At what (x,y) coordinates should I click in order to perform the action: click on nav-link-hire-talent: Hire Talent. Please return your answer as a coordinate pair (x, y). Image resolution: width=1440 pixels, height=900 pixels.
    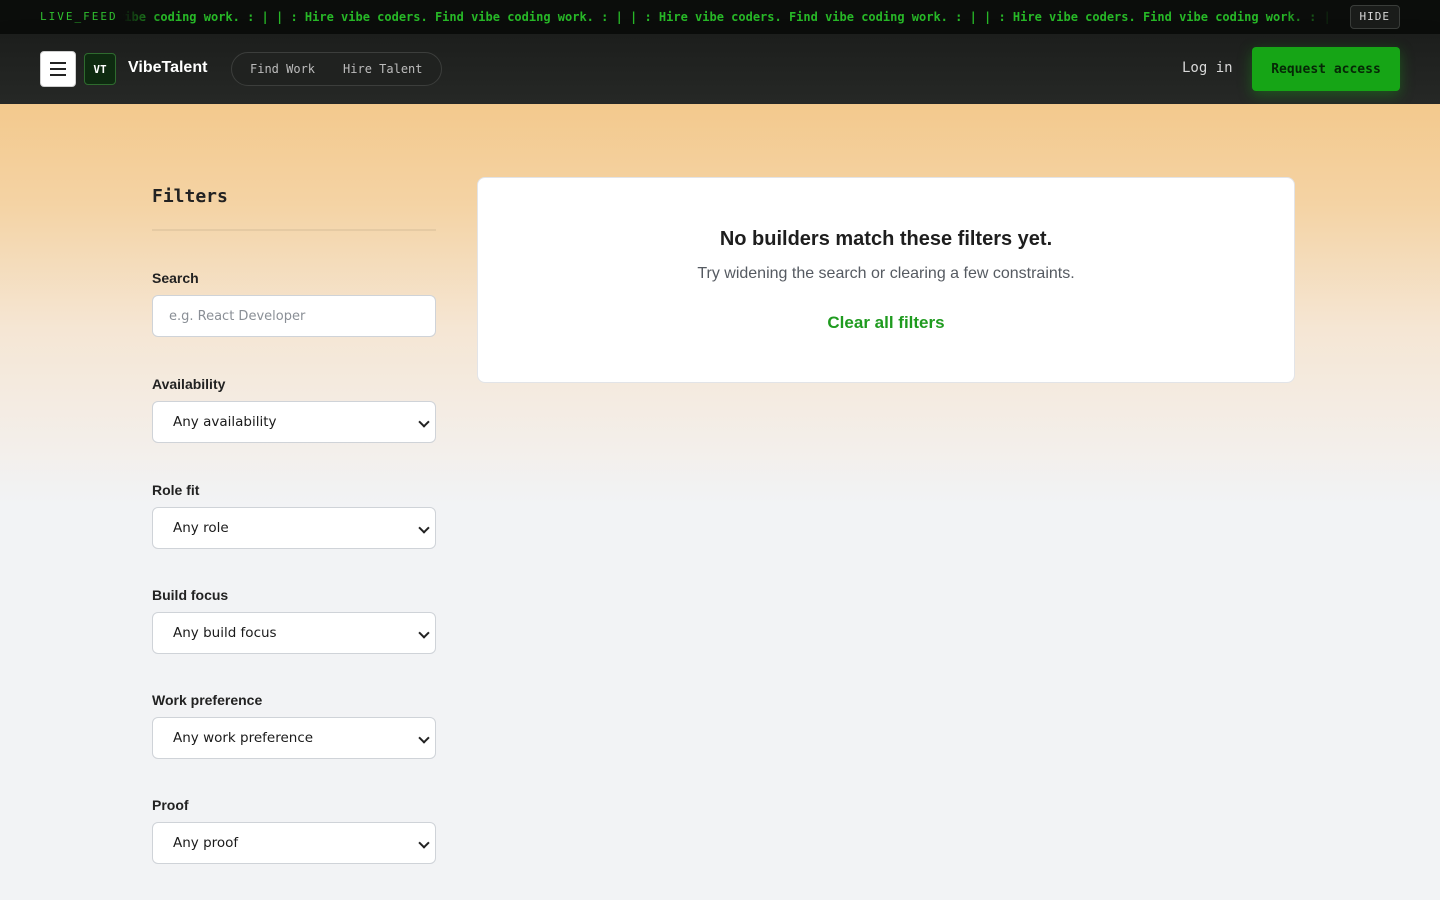
    Looking at the image, I should click on (382, 69).